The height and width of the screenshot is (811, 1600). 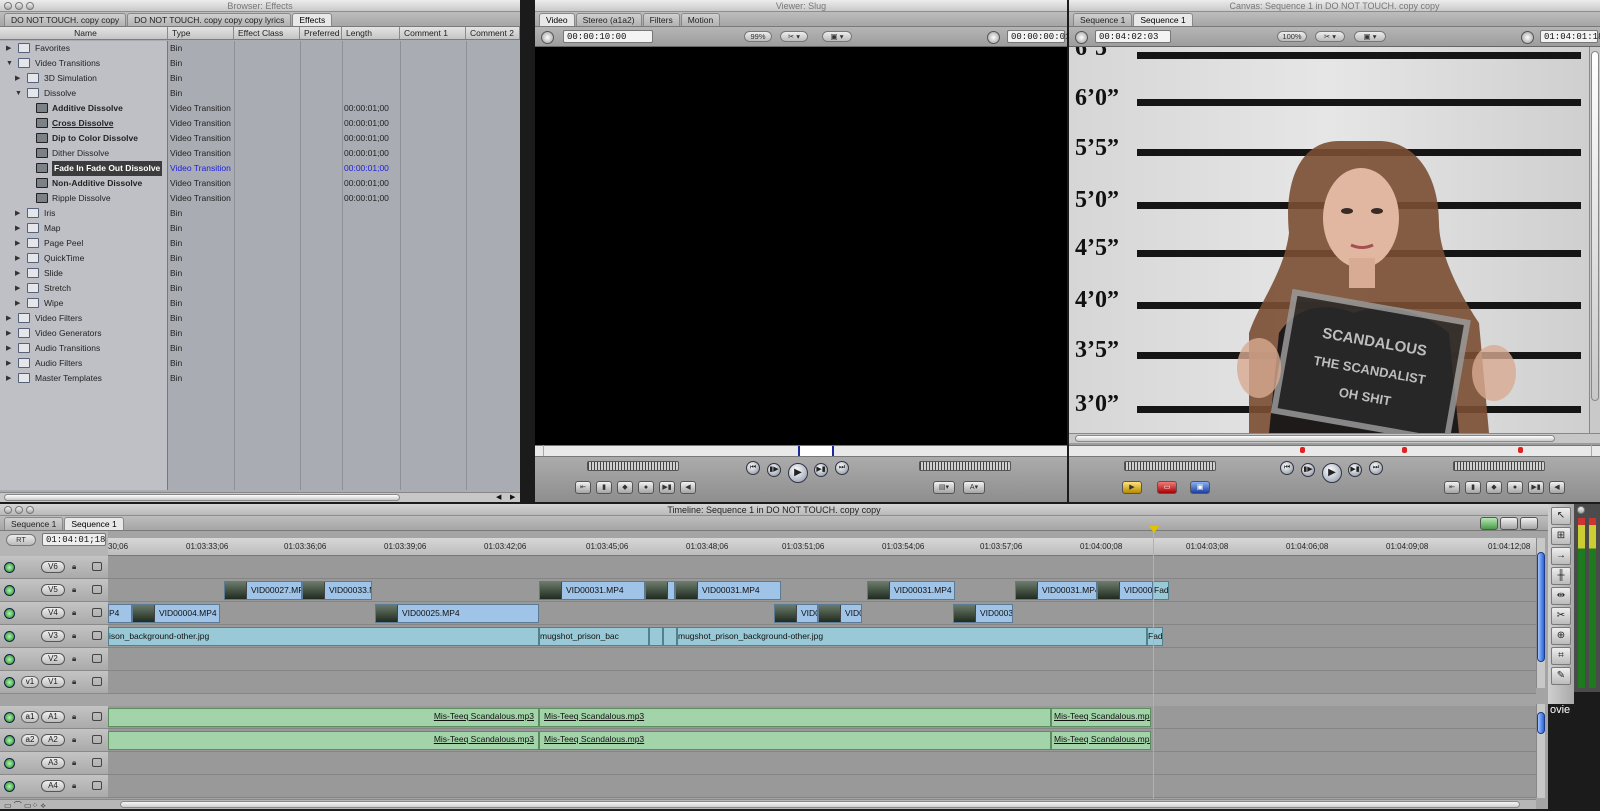 What do you see at coordinates (30, 717) in the screenshot?
I see `source-patch: a1` at bounding box center [30, 717].